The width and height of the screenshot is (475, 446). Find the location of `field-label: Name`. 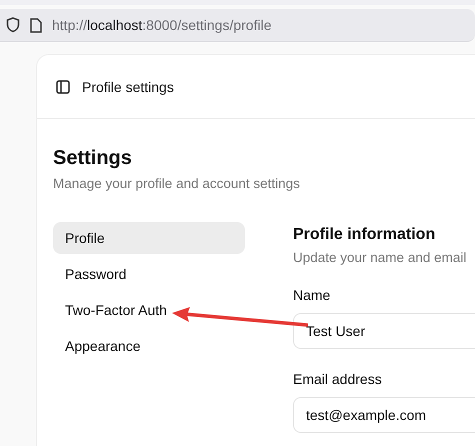

field-label: Name is located at coordinates (312, 295).